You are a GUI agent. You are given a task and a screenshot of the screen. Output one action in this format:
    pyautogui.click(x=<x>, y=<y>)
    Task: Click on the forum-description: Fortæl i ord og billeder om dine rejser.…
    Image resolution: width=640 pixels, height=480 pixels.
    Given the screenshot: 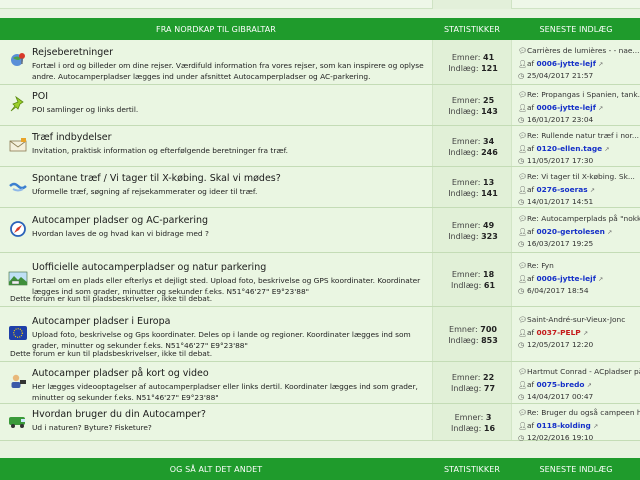 What is the action you would take?
    pyautogui.click(x=228, y=71)
    